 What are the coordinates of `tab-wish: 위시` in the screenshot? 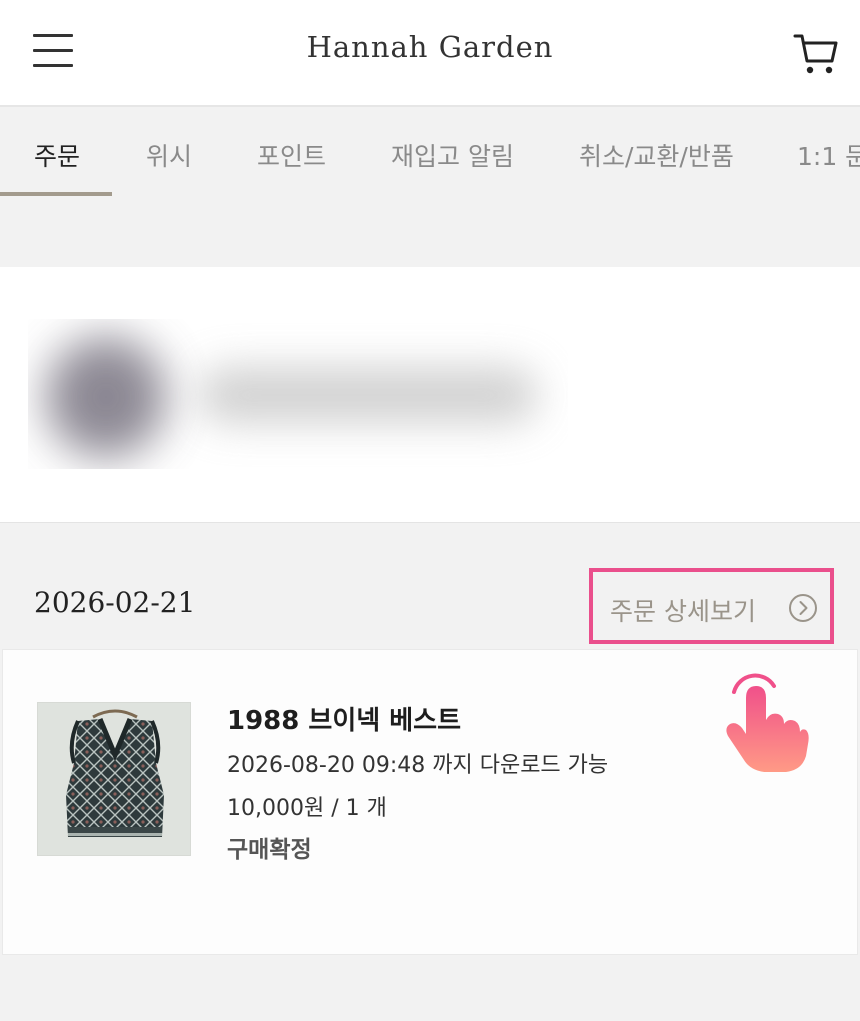 It's located at (169, 155).